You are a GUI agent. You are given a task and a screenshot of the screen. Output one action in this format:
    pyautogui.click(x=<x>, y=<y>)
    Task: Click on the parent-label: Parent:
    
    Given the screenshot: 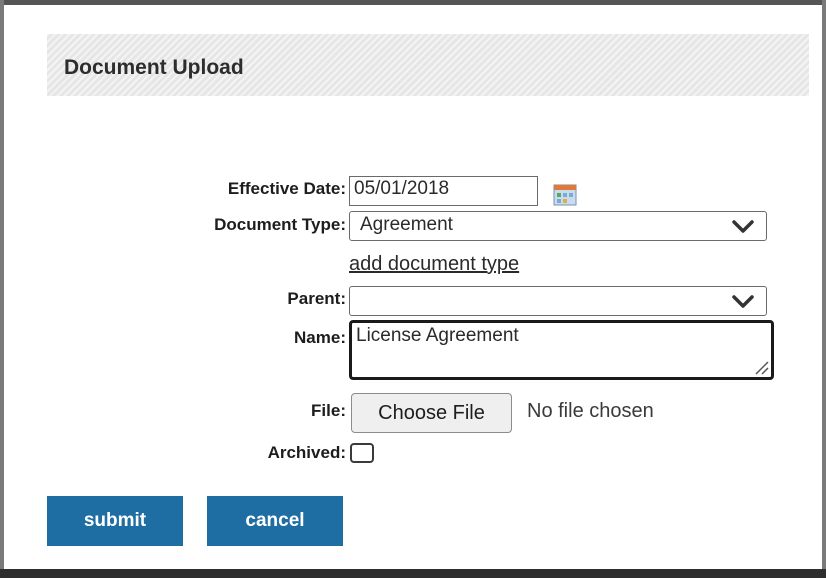 What is the action you would take?
    pyautogui.click(x=316, y=298)
    